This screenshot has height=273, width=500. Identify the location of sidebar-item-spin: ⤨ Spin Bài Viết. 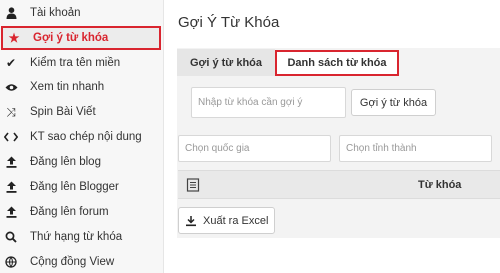
(82, 112).